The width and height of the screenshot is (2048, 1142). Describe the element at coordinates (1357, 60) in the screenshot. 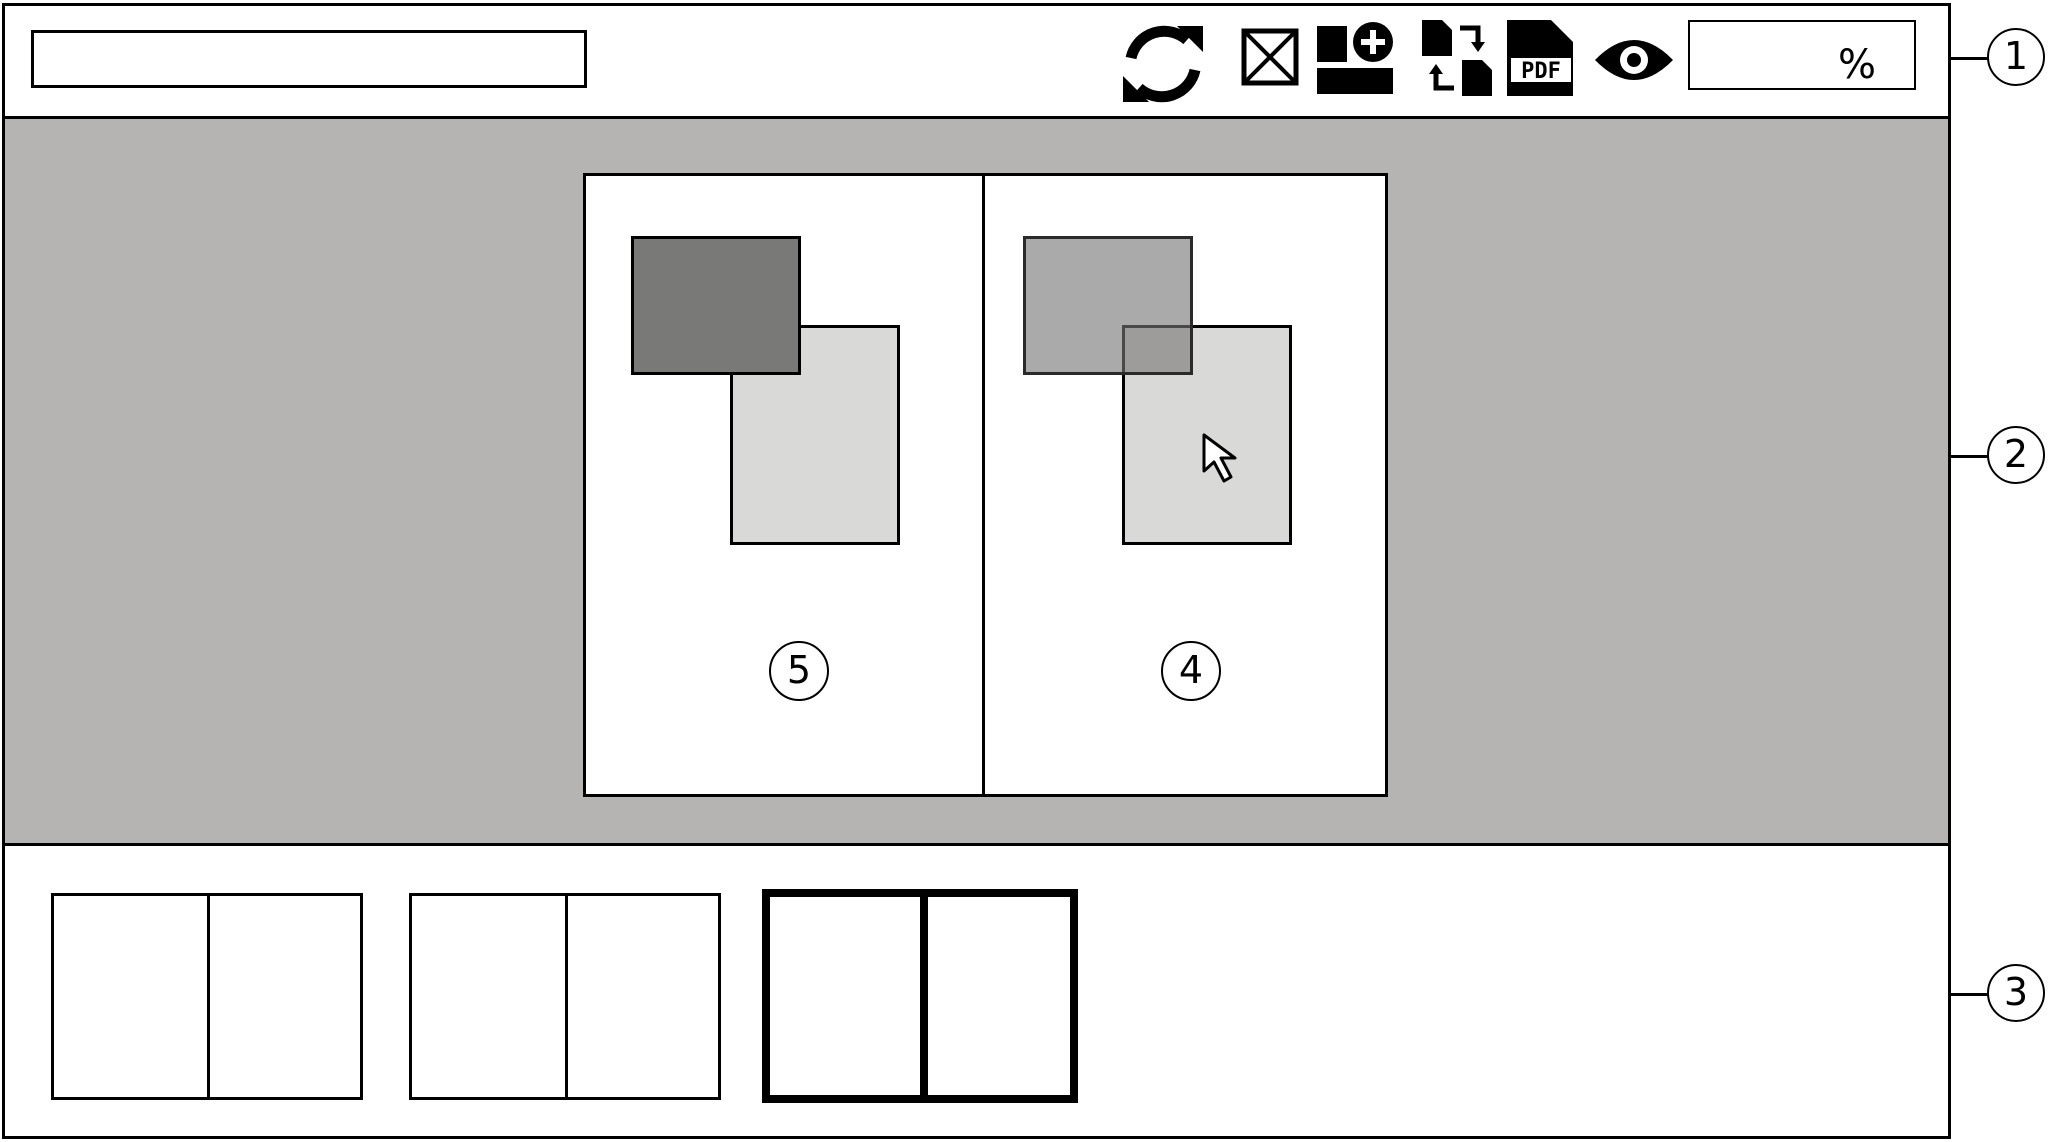

I see `add-layout-icon` at that location.